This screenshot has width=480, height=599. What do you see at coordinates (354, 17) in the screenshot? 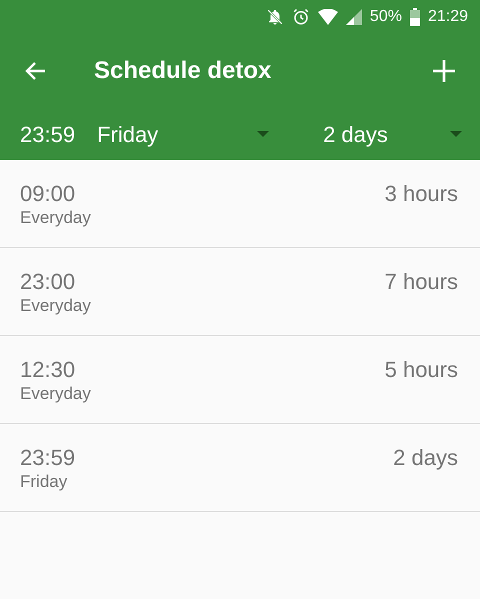
I see `signal-icon` at bounding box center [354, 17].